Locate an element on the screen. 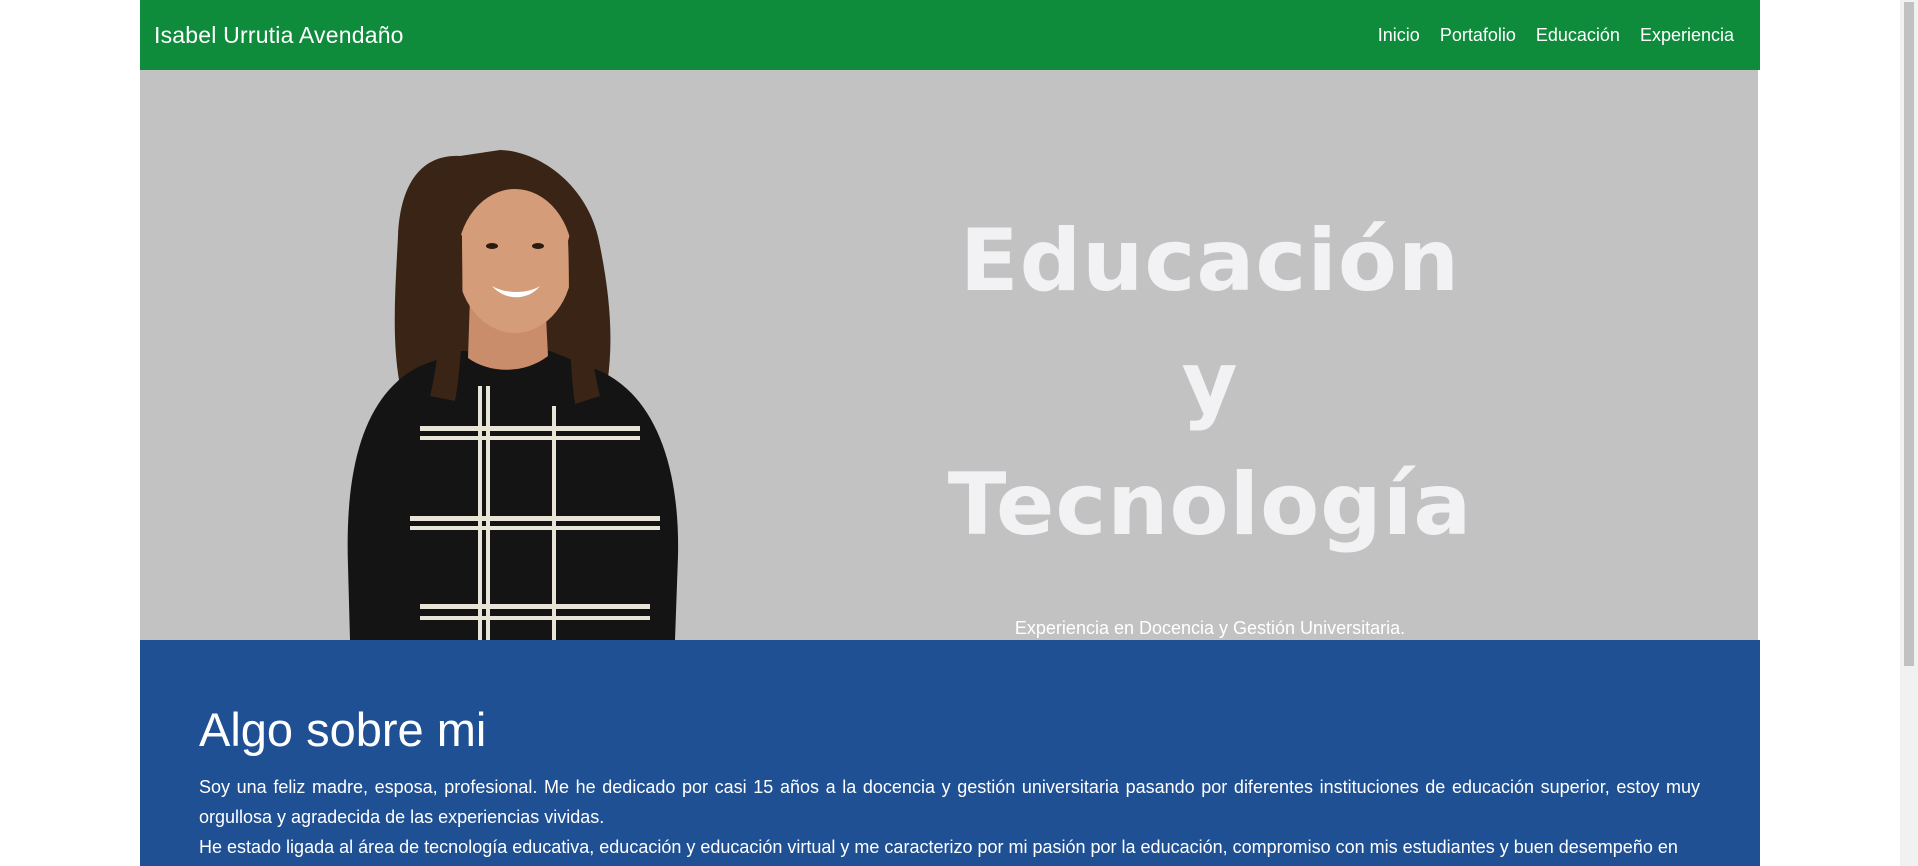 Image resolution: width=1918 pixels, height=866 pixels. hero-title-line2: Tecnología is located at coordinates (1210, 505).